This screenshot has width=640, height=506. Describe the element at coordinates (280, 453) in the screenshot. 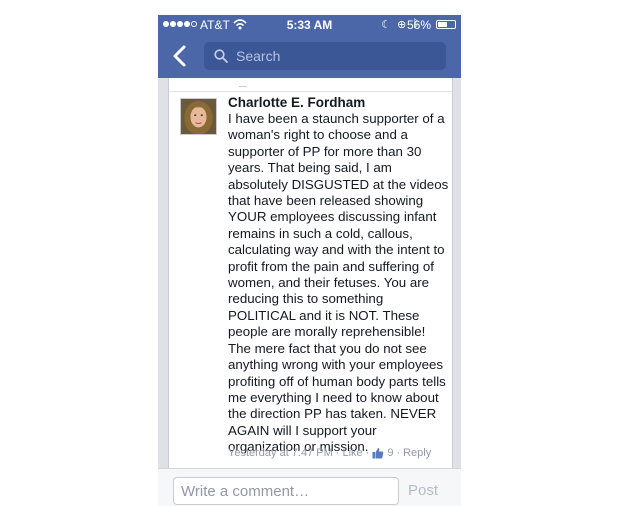

I see `comment-timestamp: Yesterday at 7:47 PM` at that location.